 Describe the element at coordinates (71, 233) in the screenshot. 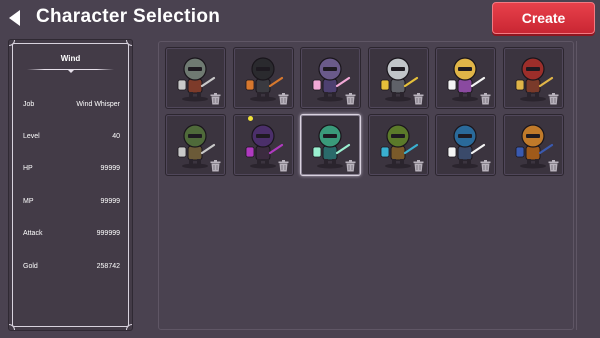

I see `stat-row-attack: Attack 999999` at that location.